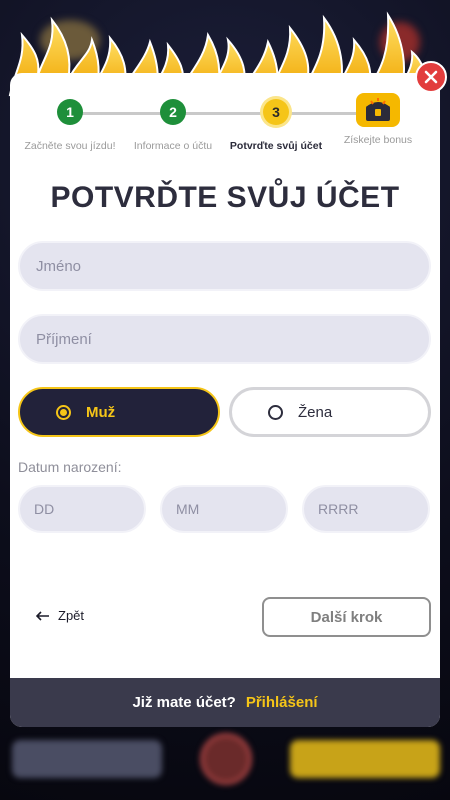  I want to click on back-label: Zpět, so click(71, 615).